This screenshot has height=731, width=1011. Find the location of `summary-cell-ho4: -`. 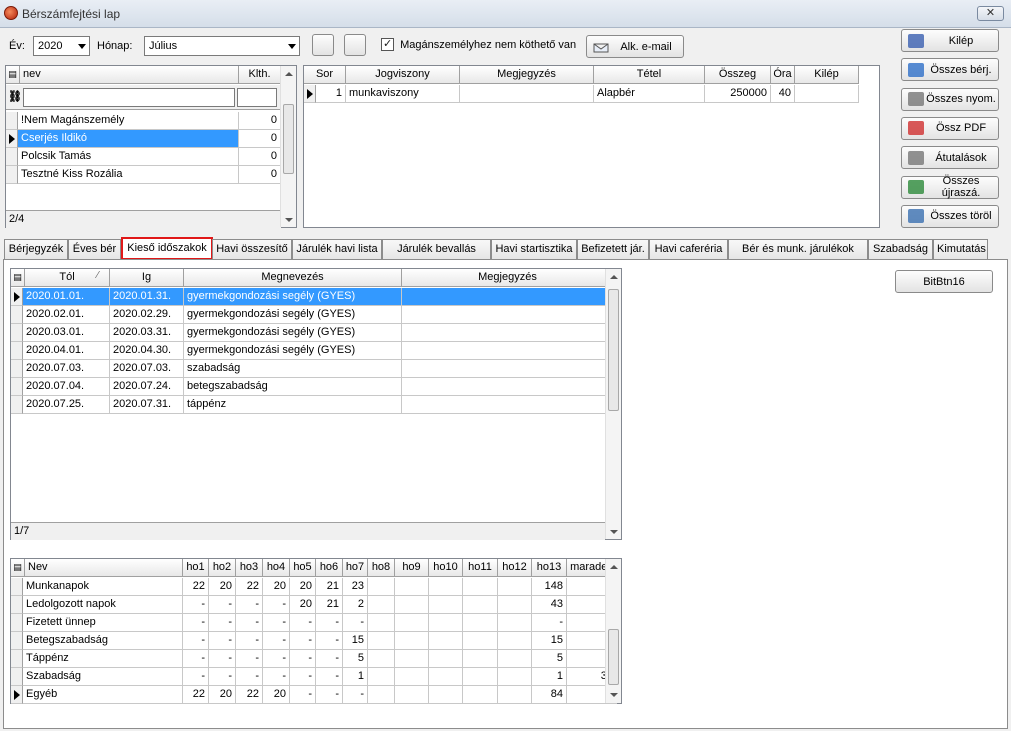

summary-cell-ho4: - is located at coordinates (276, 623).